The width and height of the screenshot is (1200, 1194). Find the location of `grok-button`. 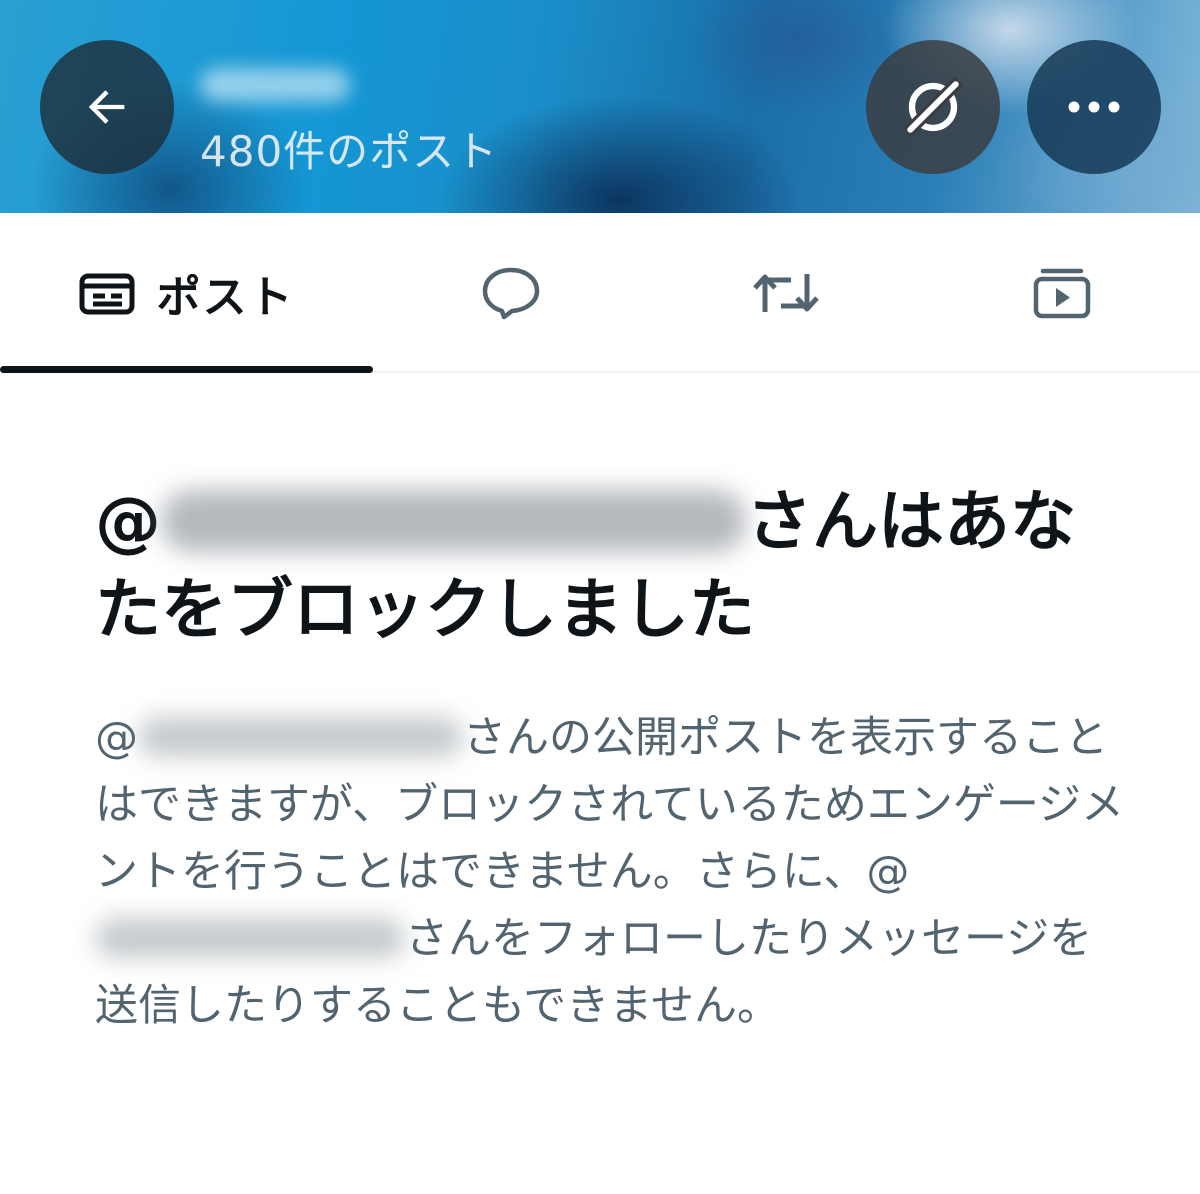

grok-button is located at coordinates (933, 107).